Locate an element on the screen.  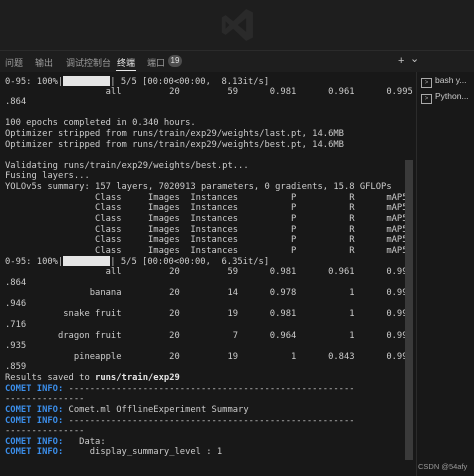
terminal-line: COMET INFO: display_summary_level : 1 is located at coordinates (210, 452).